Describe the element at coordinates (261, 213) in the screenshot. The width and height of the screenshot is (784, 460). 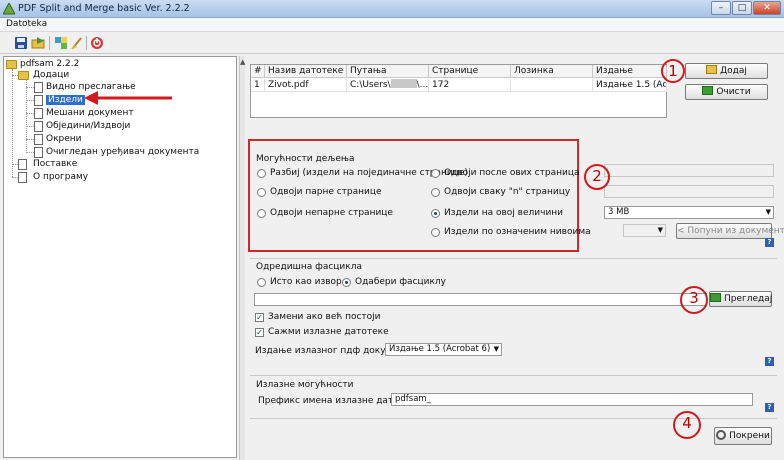
I see `split-option-odd-radio` at that location.